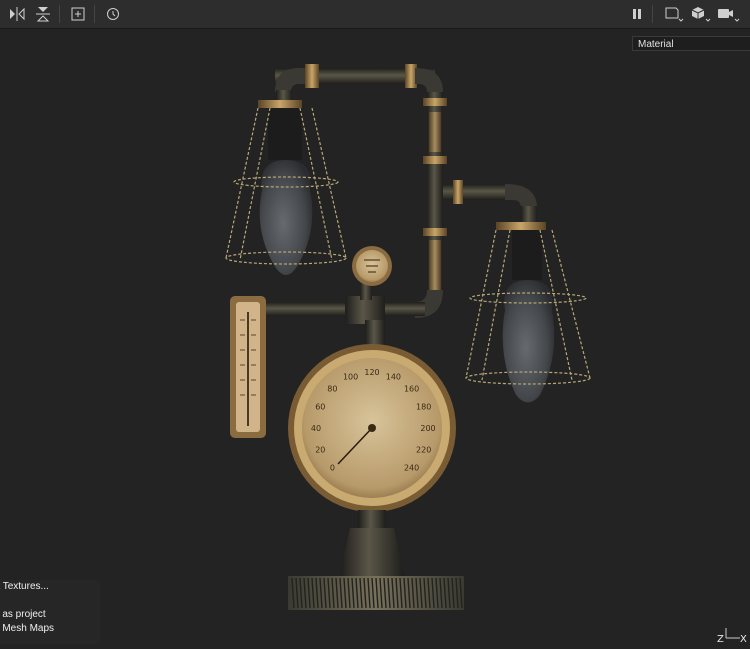 The height and width of the screenshot is (649, 750). Describe the element at coordinates (393, 376) in the screenshot. I see `gauge-tick-label: 140` at that location.